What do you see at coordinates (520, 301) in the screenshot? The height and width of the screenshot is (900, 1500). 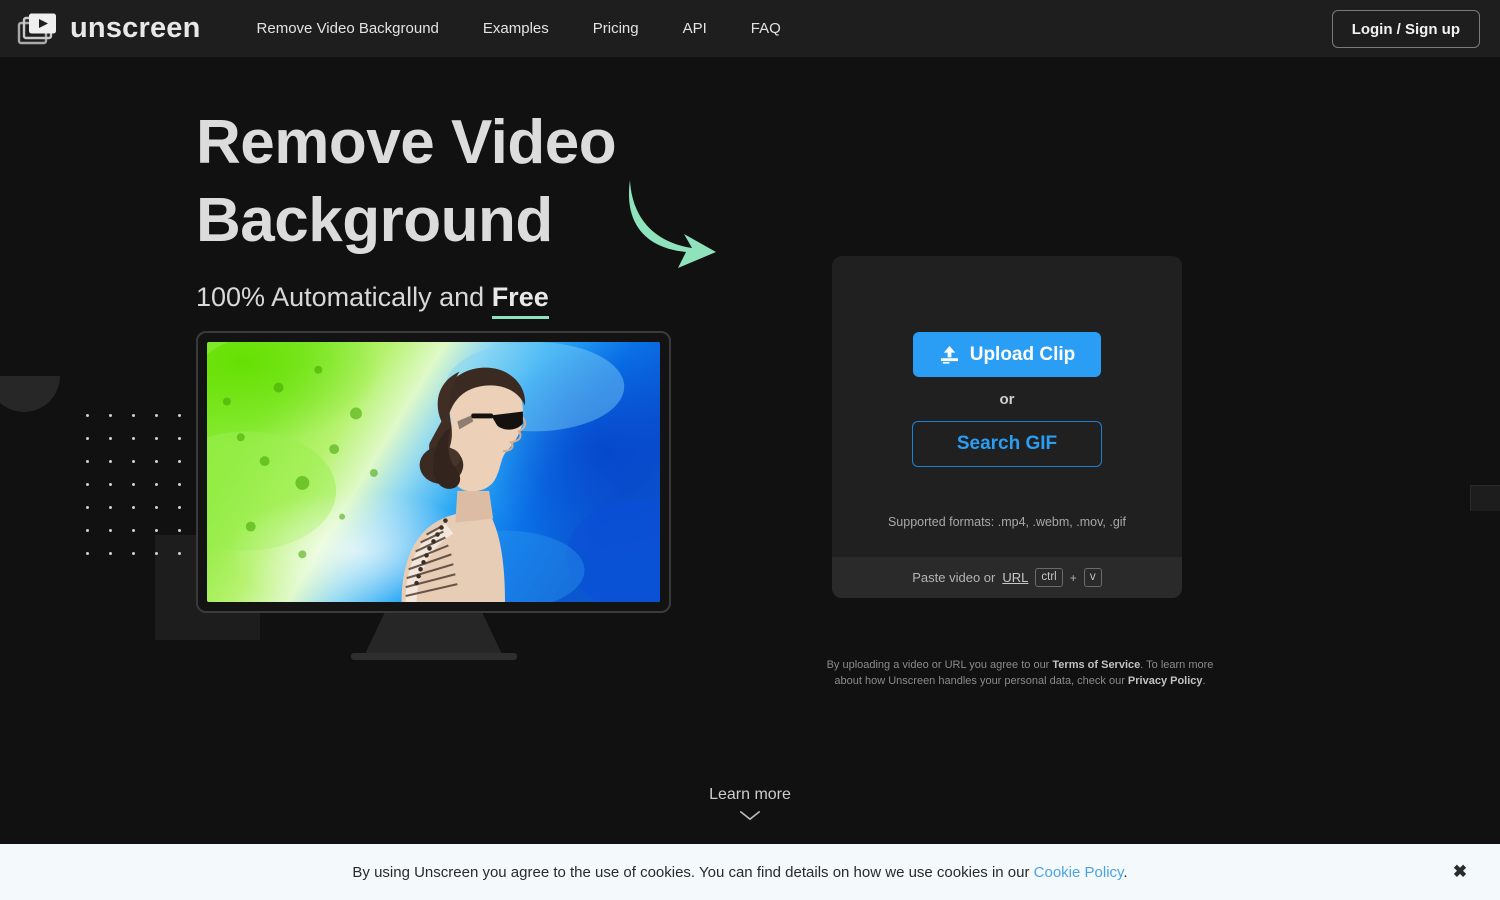 I see `hero-subtitle-highlight: Free` at bounding box center [520, 301].